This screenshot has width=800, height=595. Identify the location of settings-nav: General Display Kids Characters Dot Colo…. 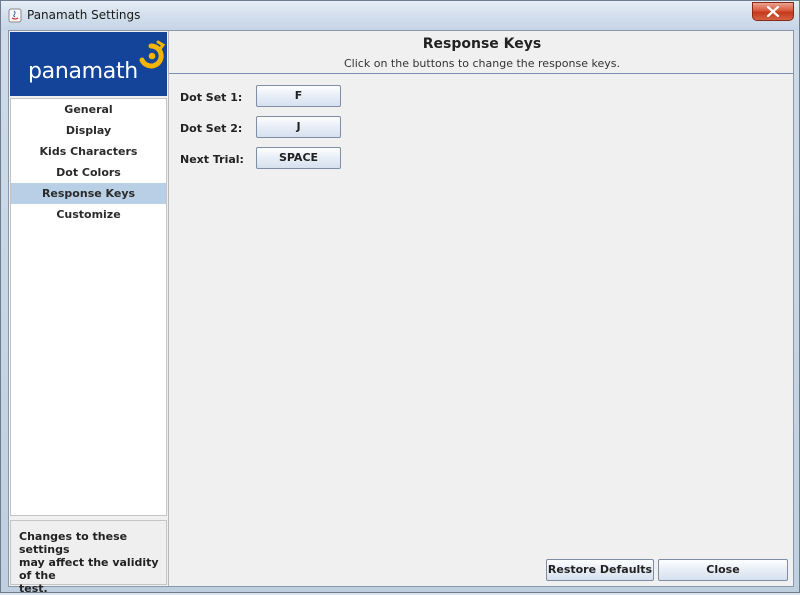
(88, 307).